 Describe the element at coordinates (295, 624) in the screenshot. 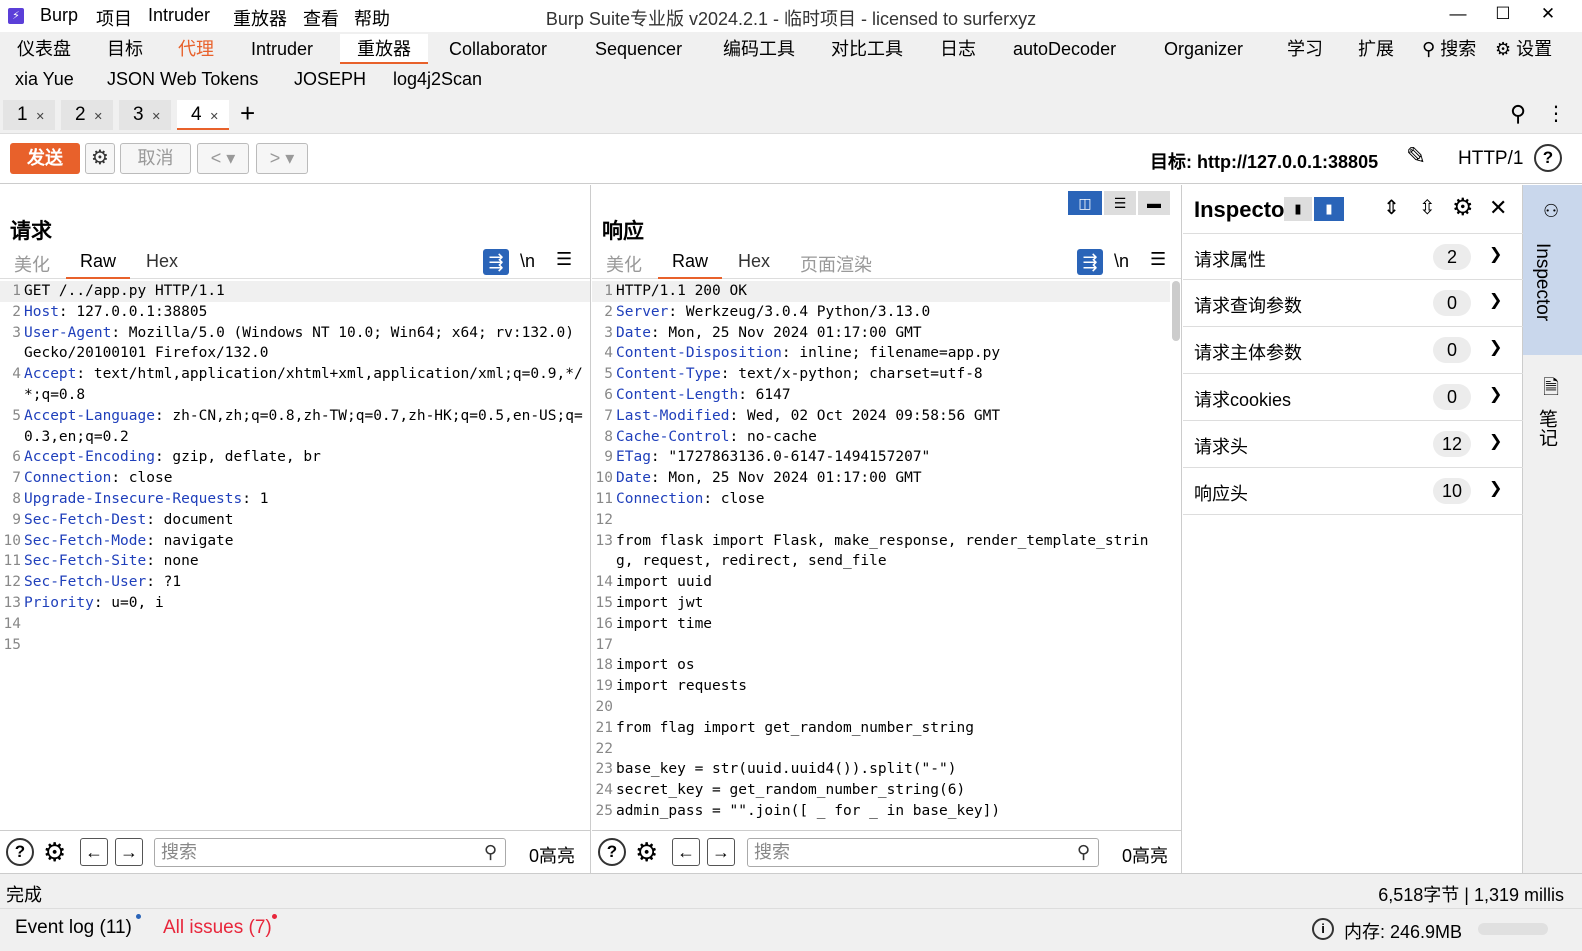

I see `code-line: 14` at that location.